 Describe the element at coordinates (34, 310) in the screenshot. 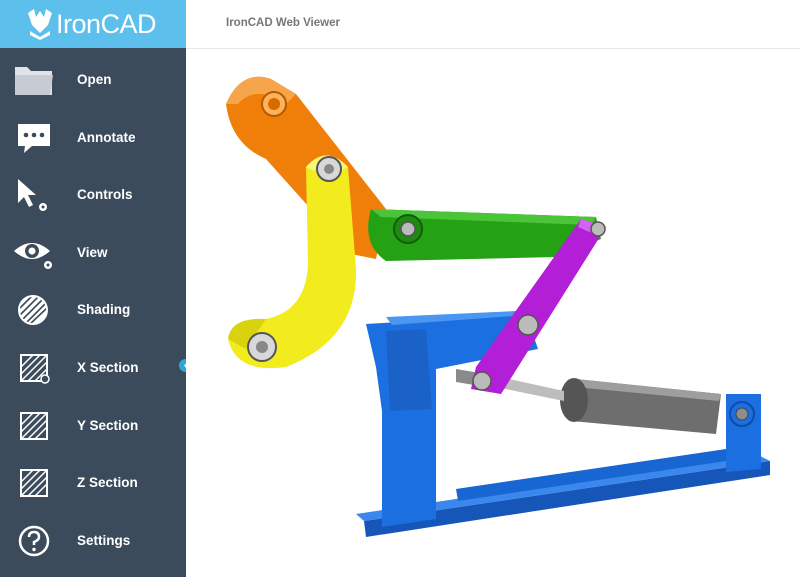

I see `hatched-circle-icon` at that location.